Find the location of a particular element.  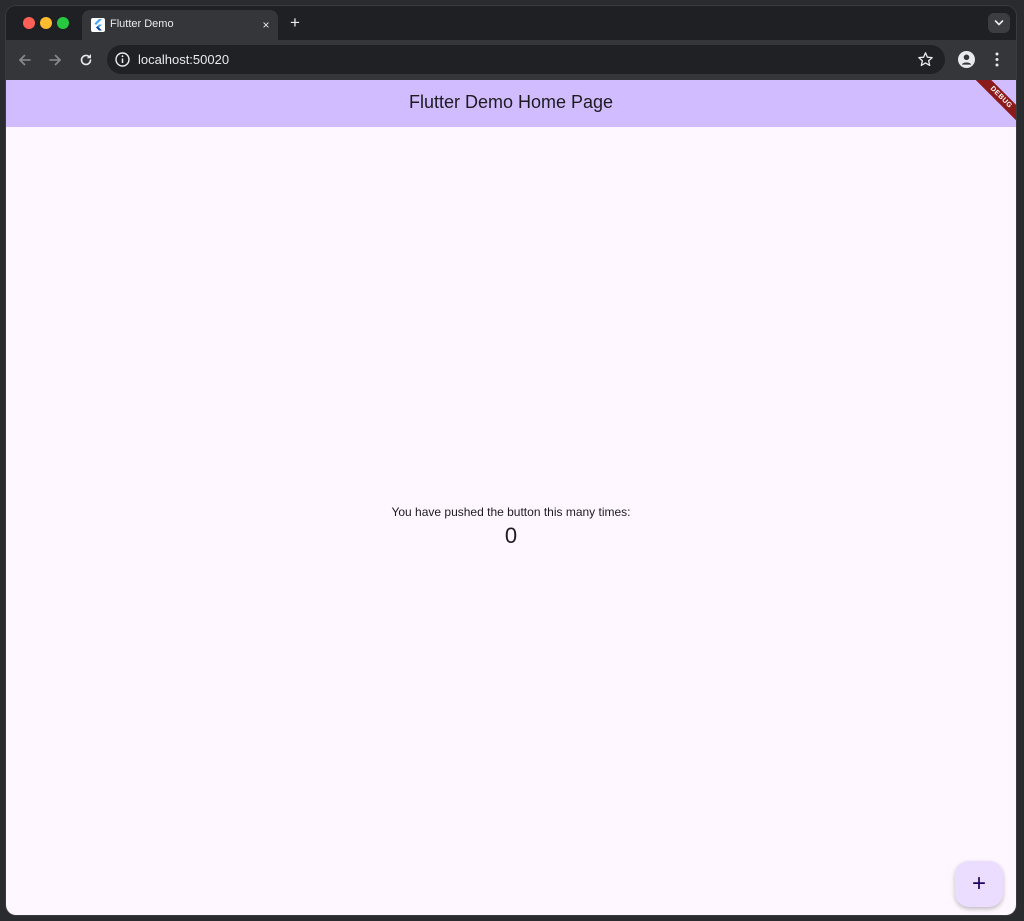

tab-title: Flutter Demo is located at coordinates (142, 24).